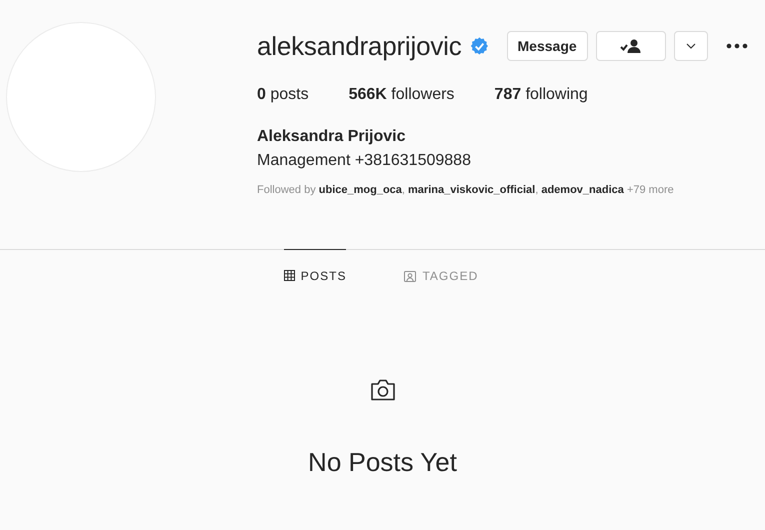 Image resolution: width=765 pixels, height=530 pixels. Describe the element at coordinates (737, 46) in the screenshot. I see `more-options-icon` at that location.